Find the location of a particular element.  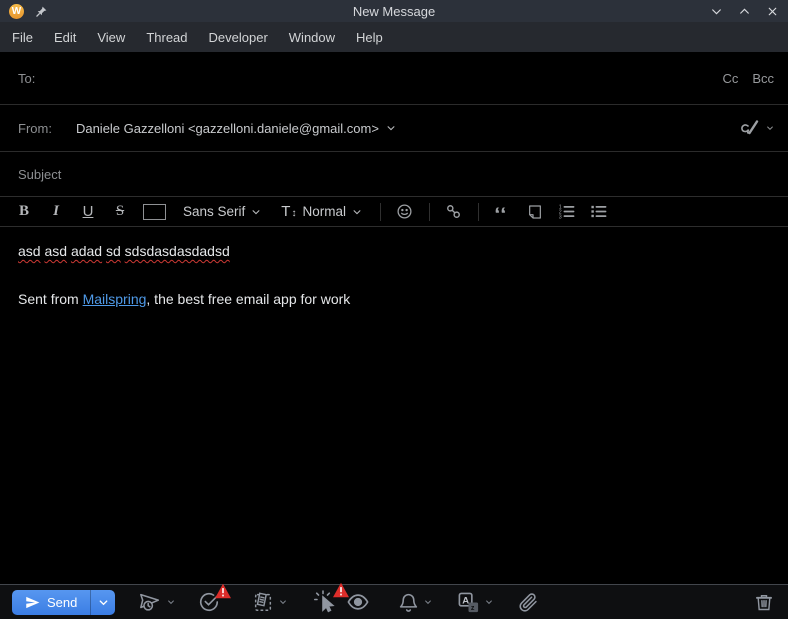

paragraph-style-select: T ↕ Normal is located at coordinates (321, 212).